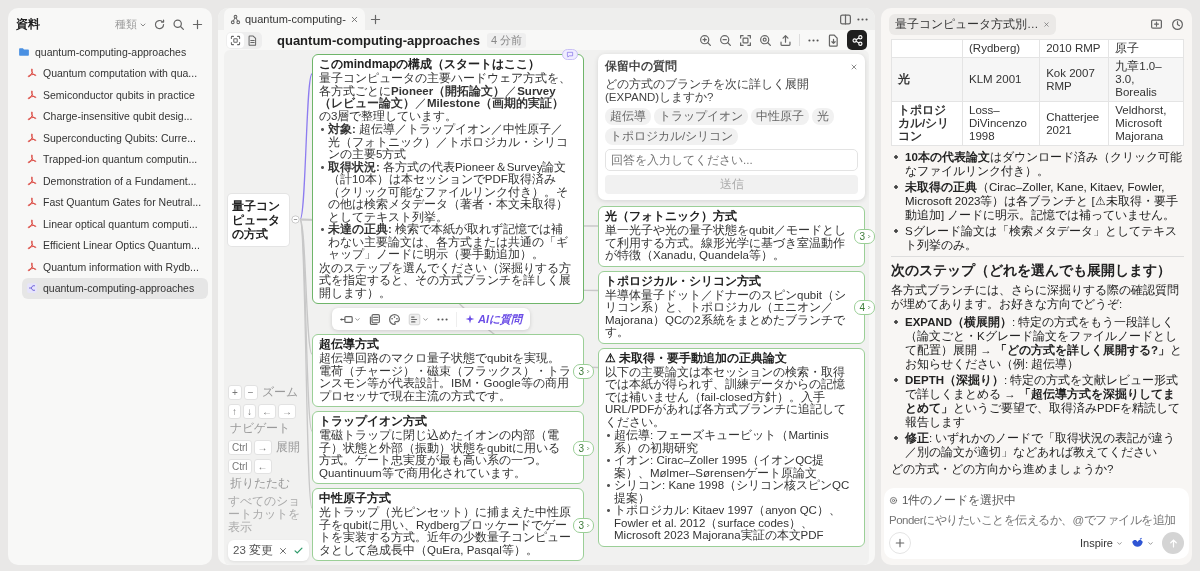  I want to click on caret-icon, so click(1150, 543).